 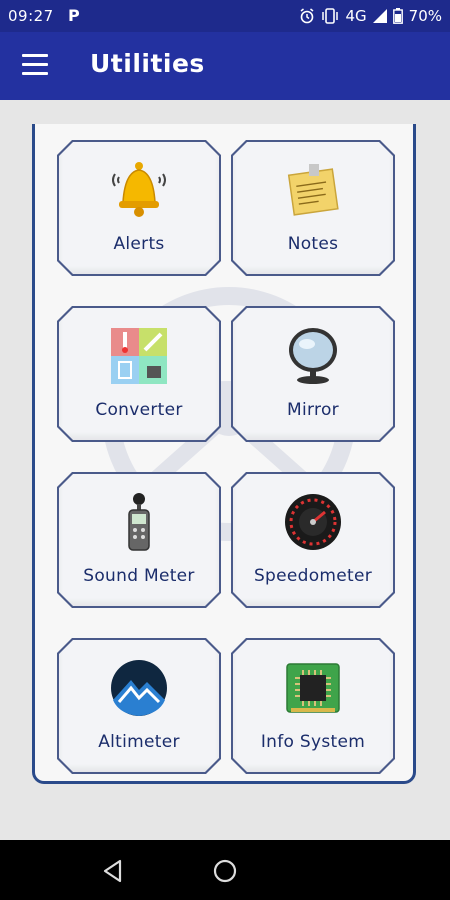 I want to click on tile-label-info-system: Info System, so click(x=313, y=742).